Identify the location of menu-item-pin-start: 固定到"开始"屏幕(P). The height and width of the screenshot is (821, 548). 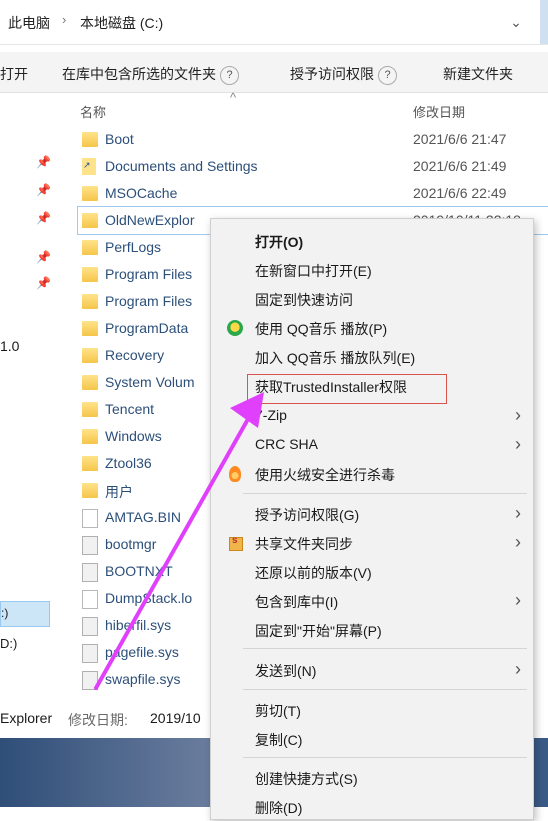
(372, 630).